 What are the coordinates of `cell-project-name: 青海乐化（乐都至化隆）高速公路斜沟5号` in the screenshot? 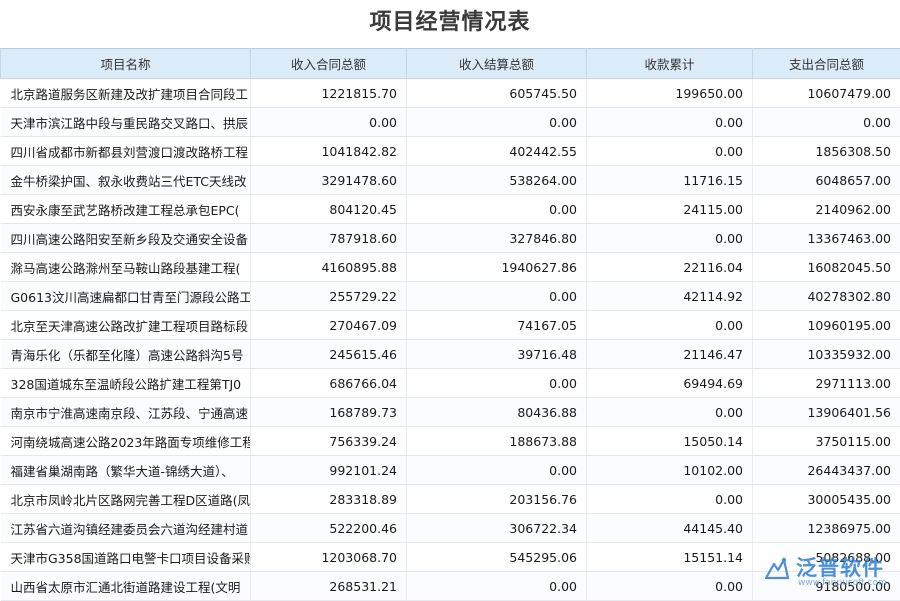 It's located at (126, 354).